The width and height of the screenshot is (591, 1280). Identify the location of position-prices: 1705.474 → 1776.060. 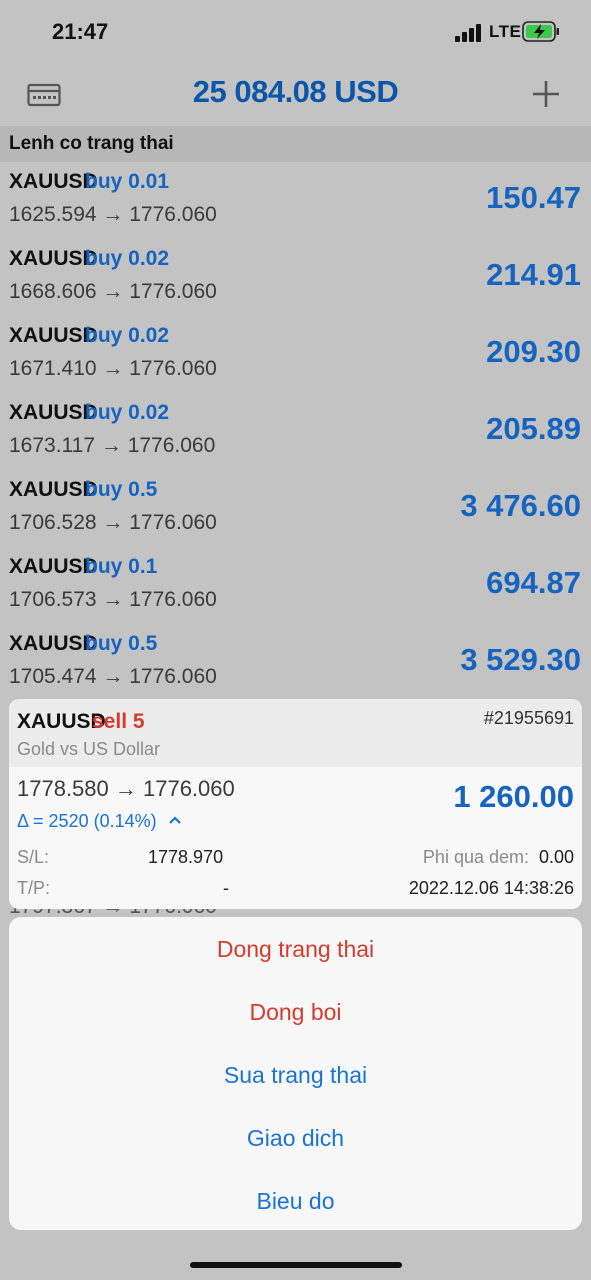
(113, 676).